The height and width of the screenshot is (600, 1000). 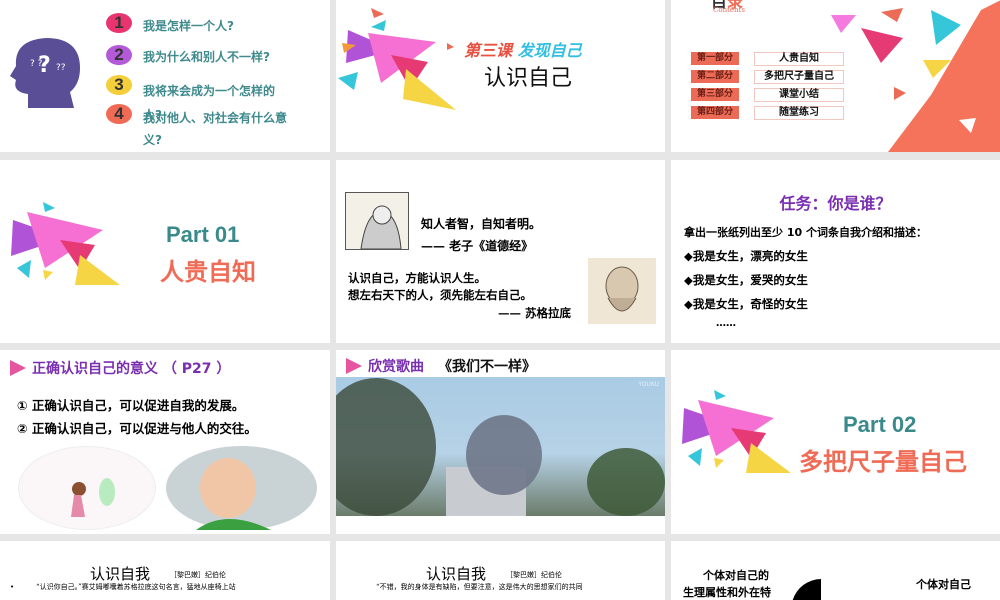 What do you see at coordinates (729, 10) in the screenshot?
I see `contents-label: Contents` at bounding box center [729, 10].